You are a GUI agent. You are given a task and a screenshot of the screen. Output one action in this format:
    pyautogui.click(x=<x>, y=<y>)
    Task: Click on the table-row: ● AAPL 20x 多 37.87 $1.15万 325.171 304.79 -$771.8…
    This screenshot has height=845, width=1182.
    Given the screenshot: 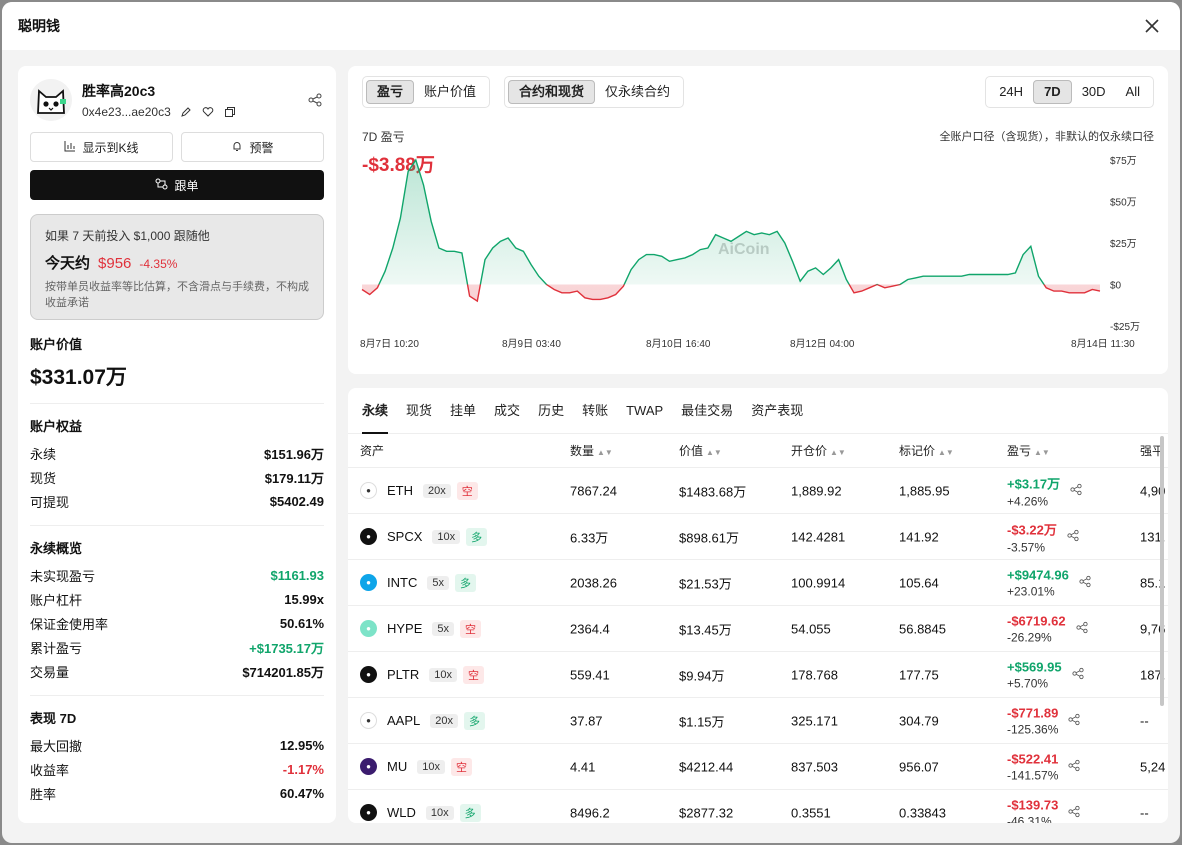 What is the action you would take?
    pyautogui.click(x=758, y=721)
    